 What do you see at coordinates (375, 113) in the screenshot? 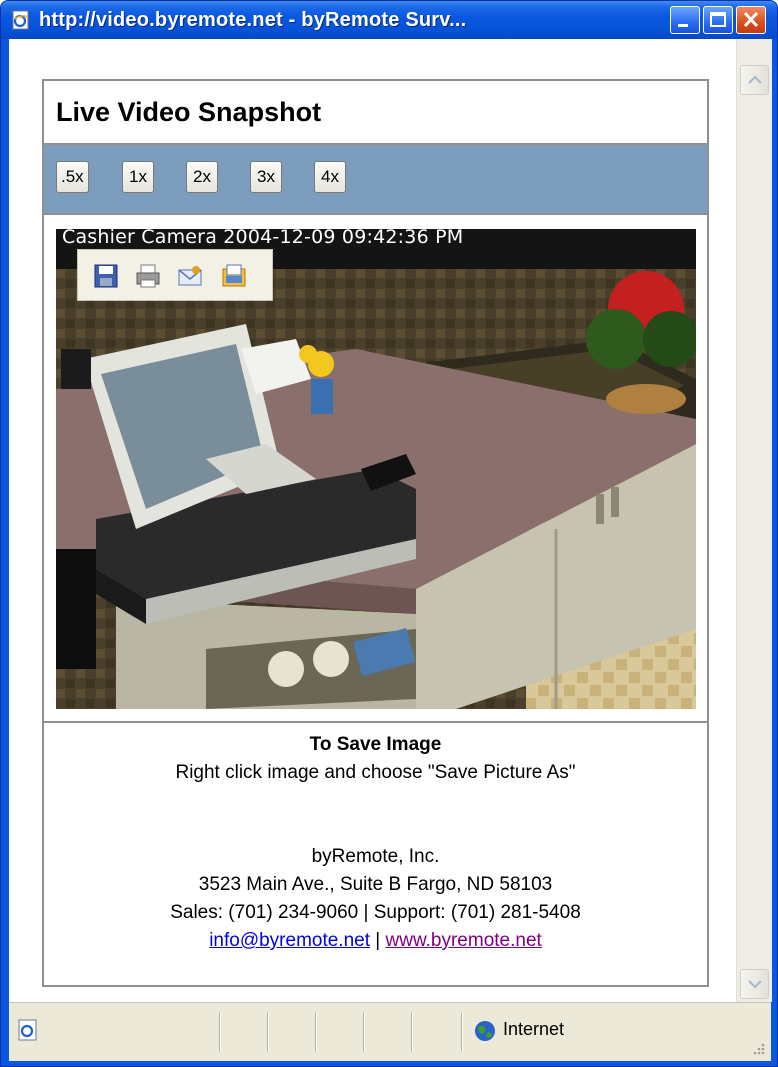
I see `page-heading-bar: Live Video Snapshot` at bounding box center [375, 113].